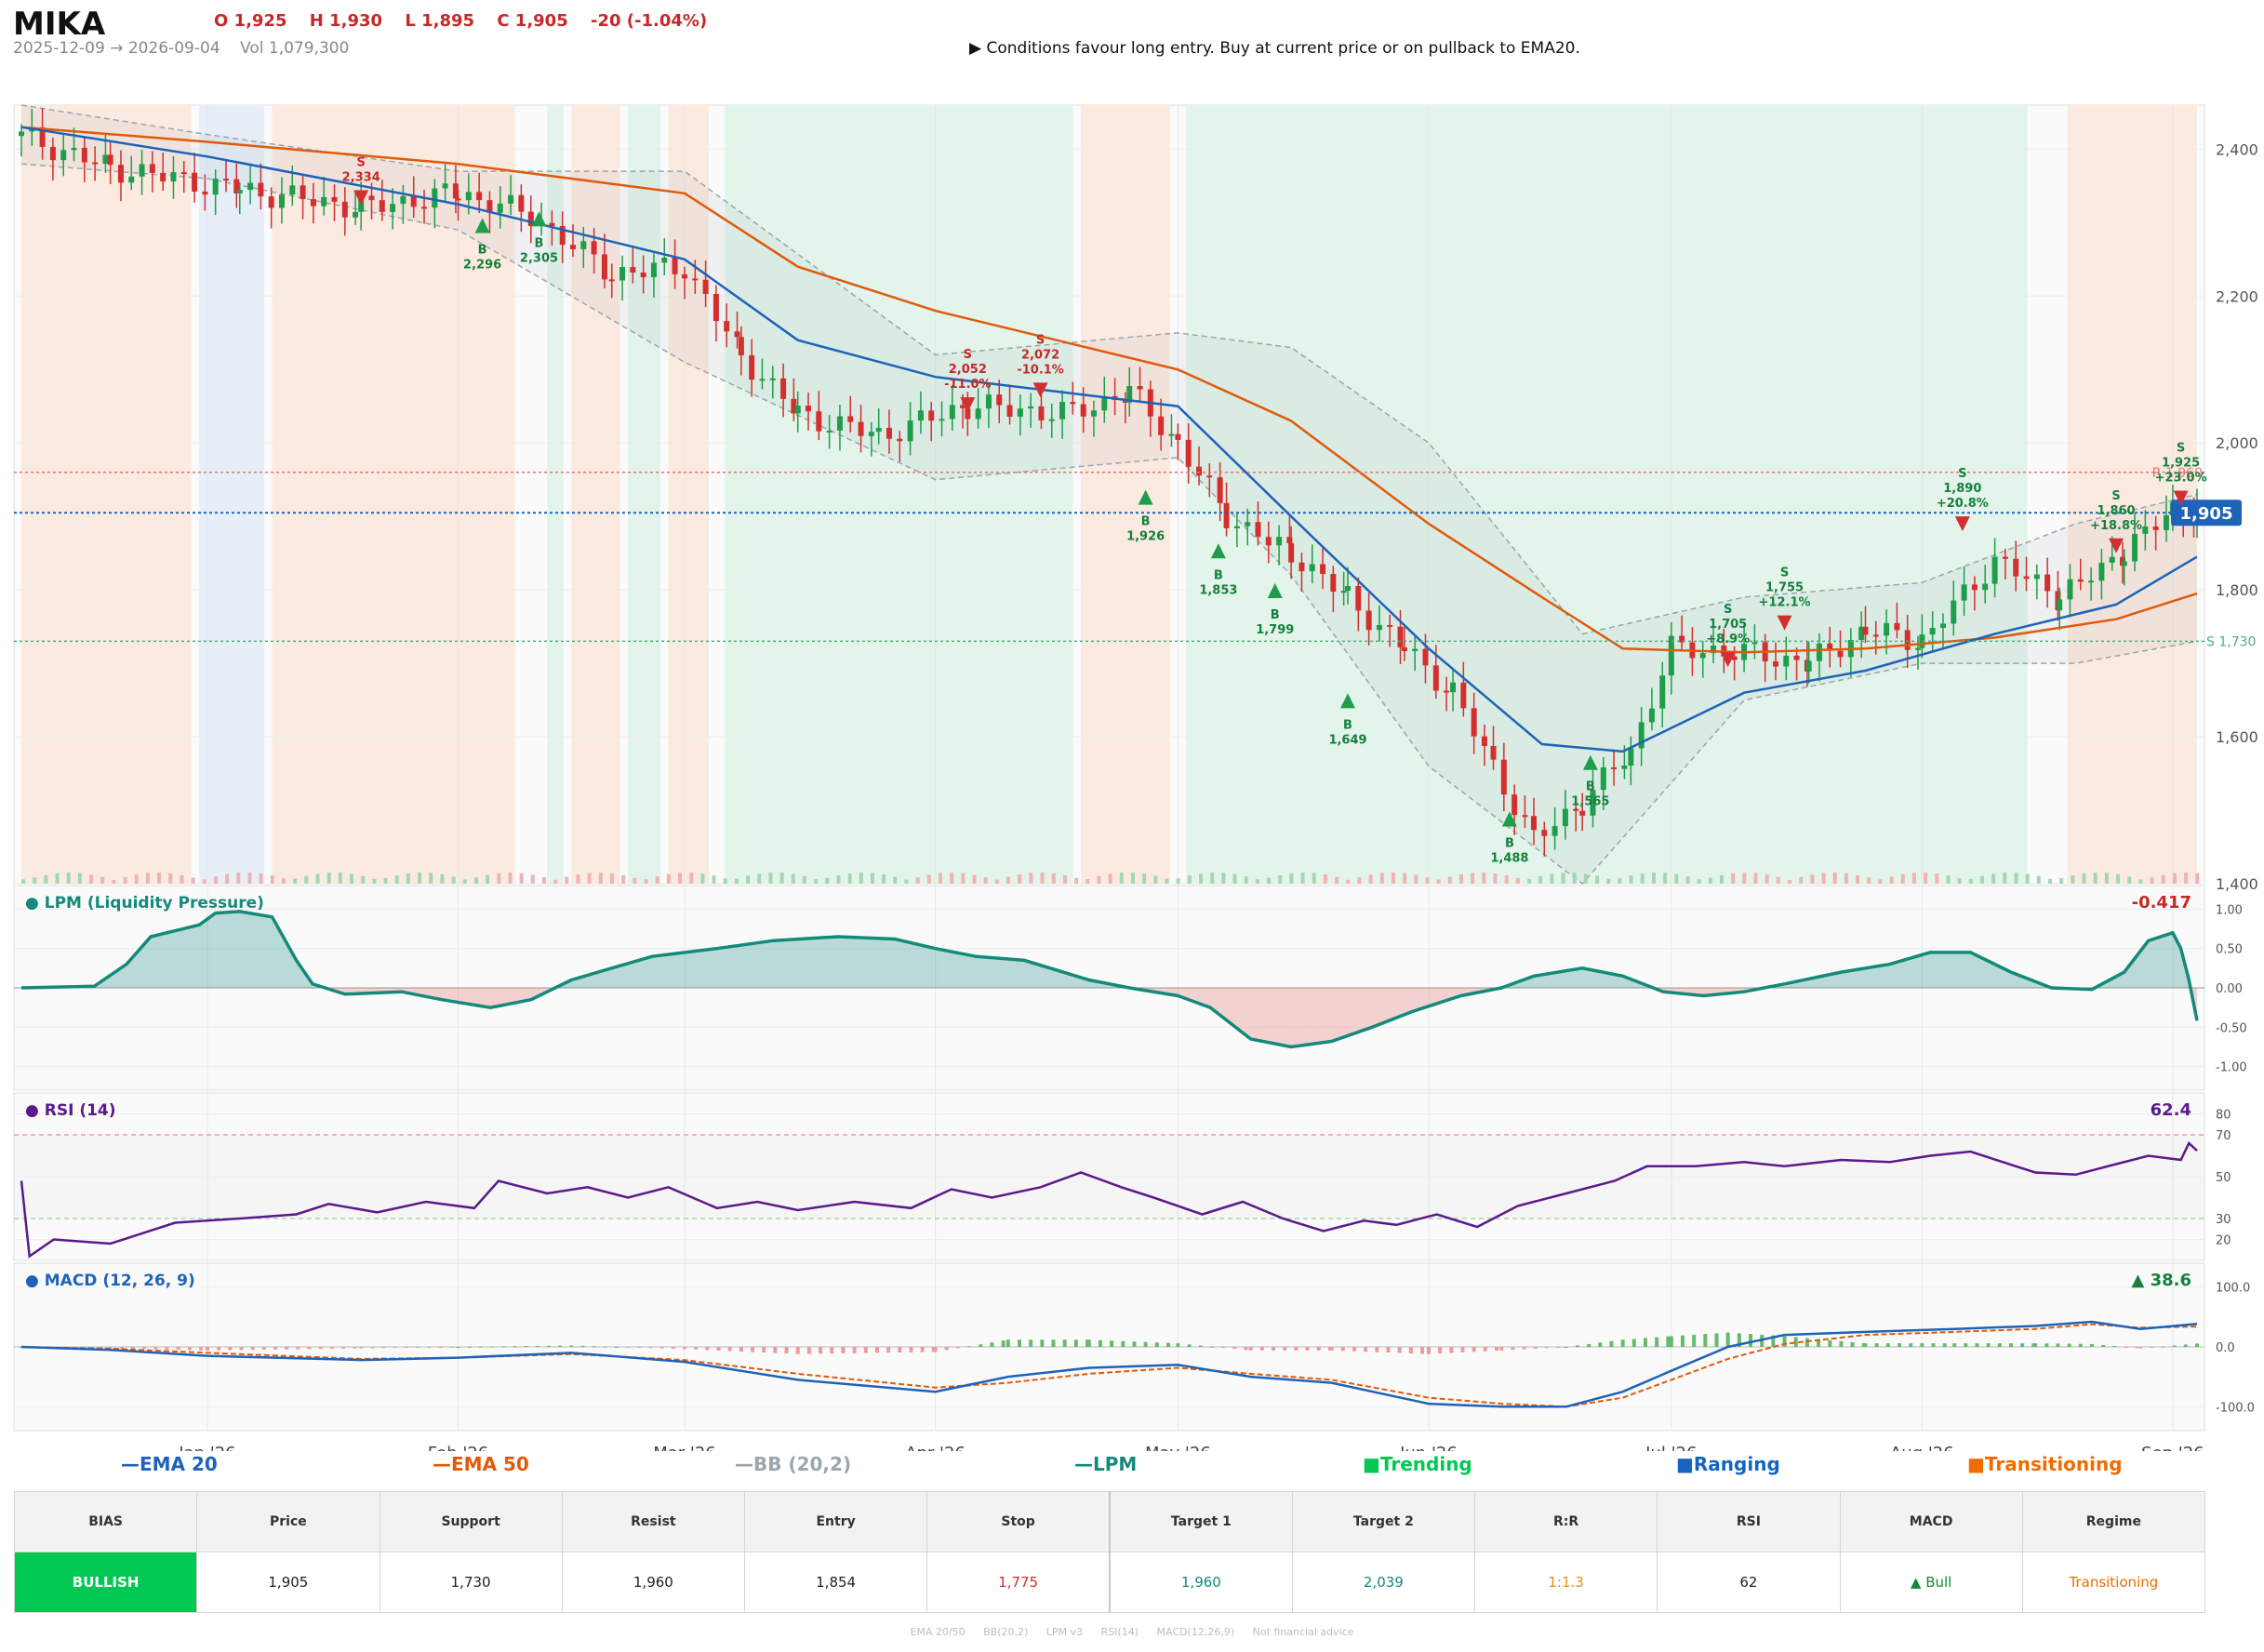  I want to click on lpm-tick-label: 0.50, so click(2229, 950).